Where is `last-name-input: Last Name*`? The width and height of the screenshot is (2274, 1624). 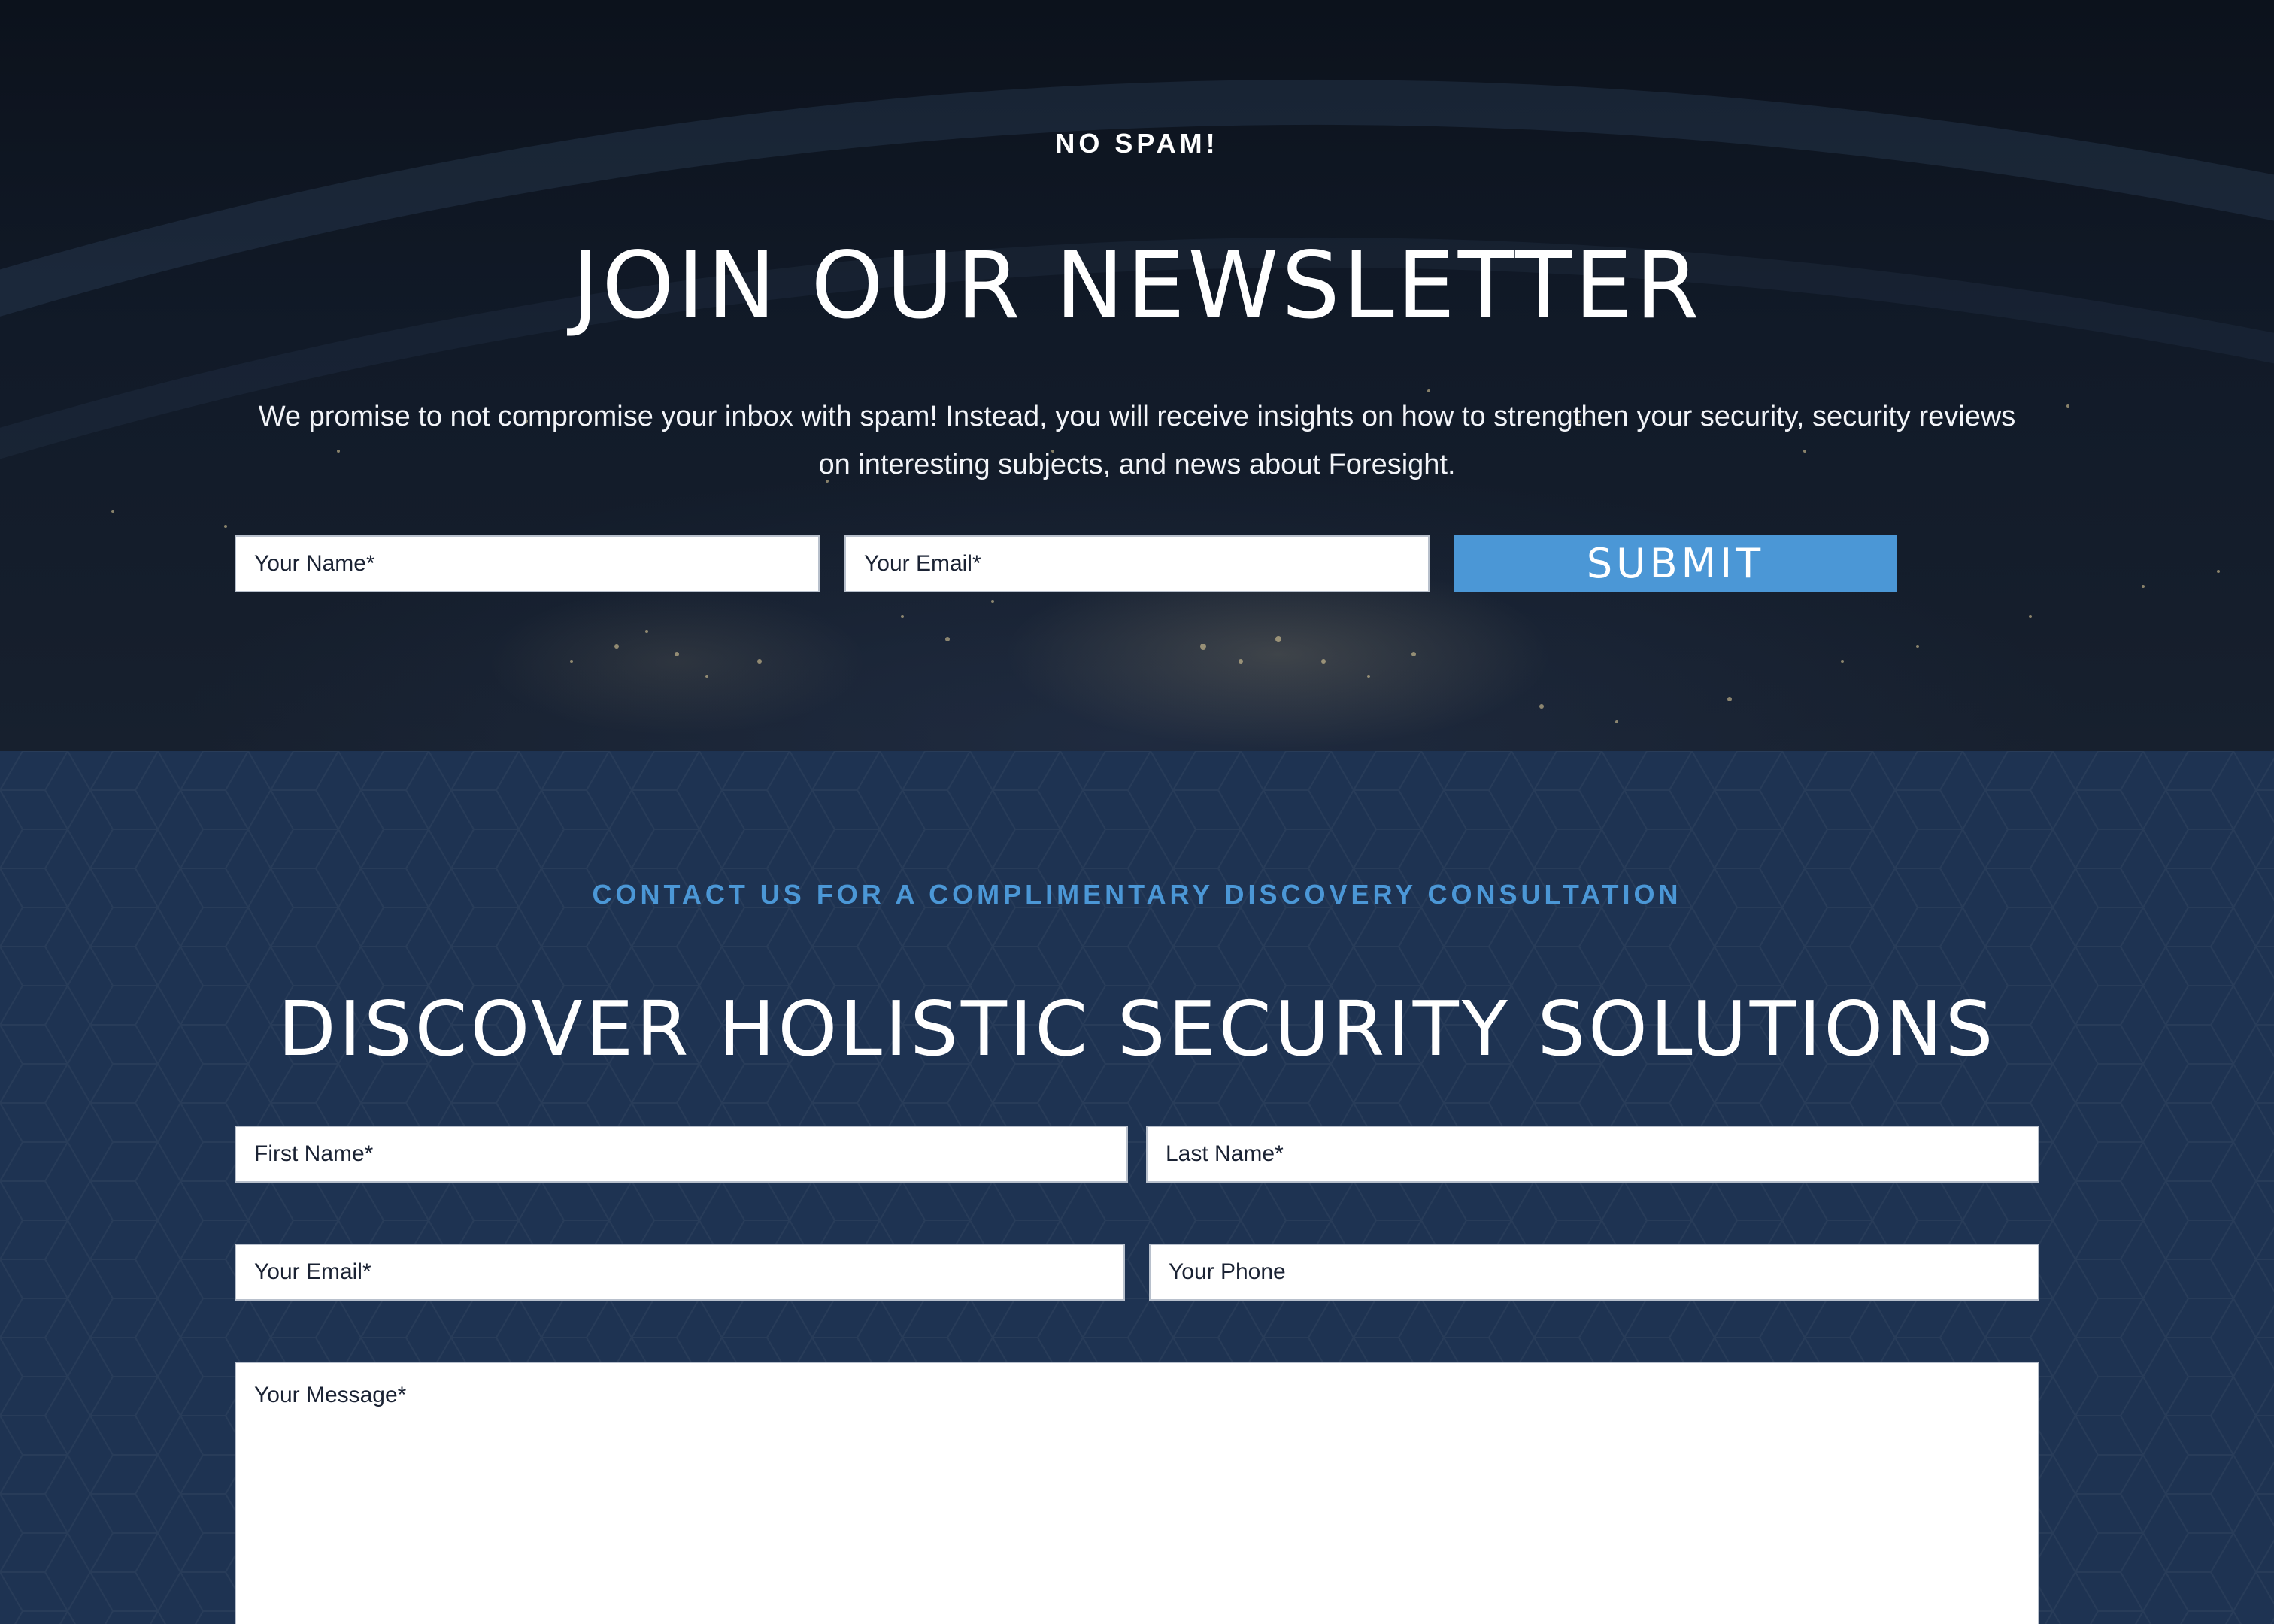
last-name-input: Last Name* is located at coordinates (1592, 1154).